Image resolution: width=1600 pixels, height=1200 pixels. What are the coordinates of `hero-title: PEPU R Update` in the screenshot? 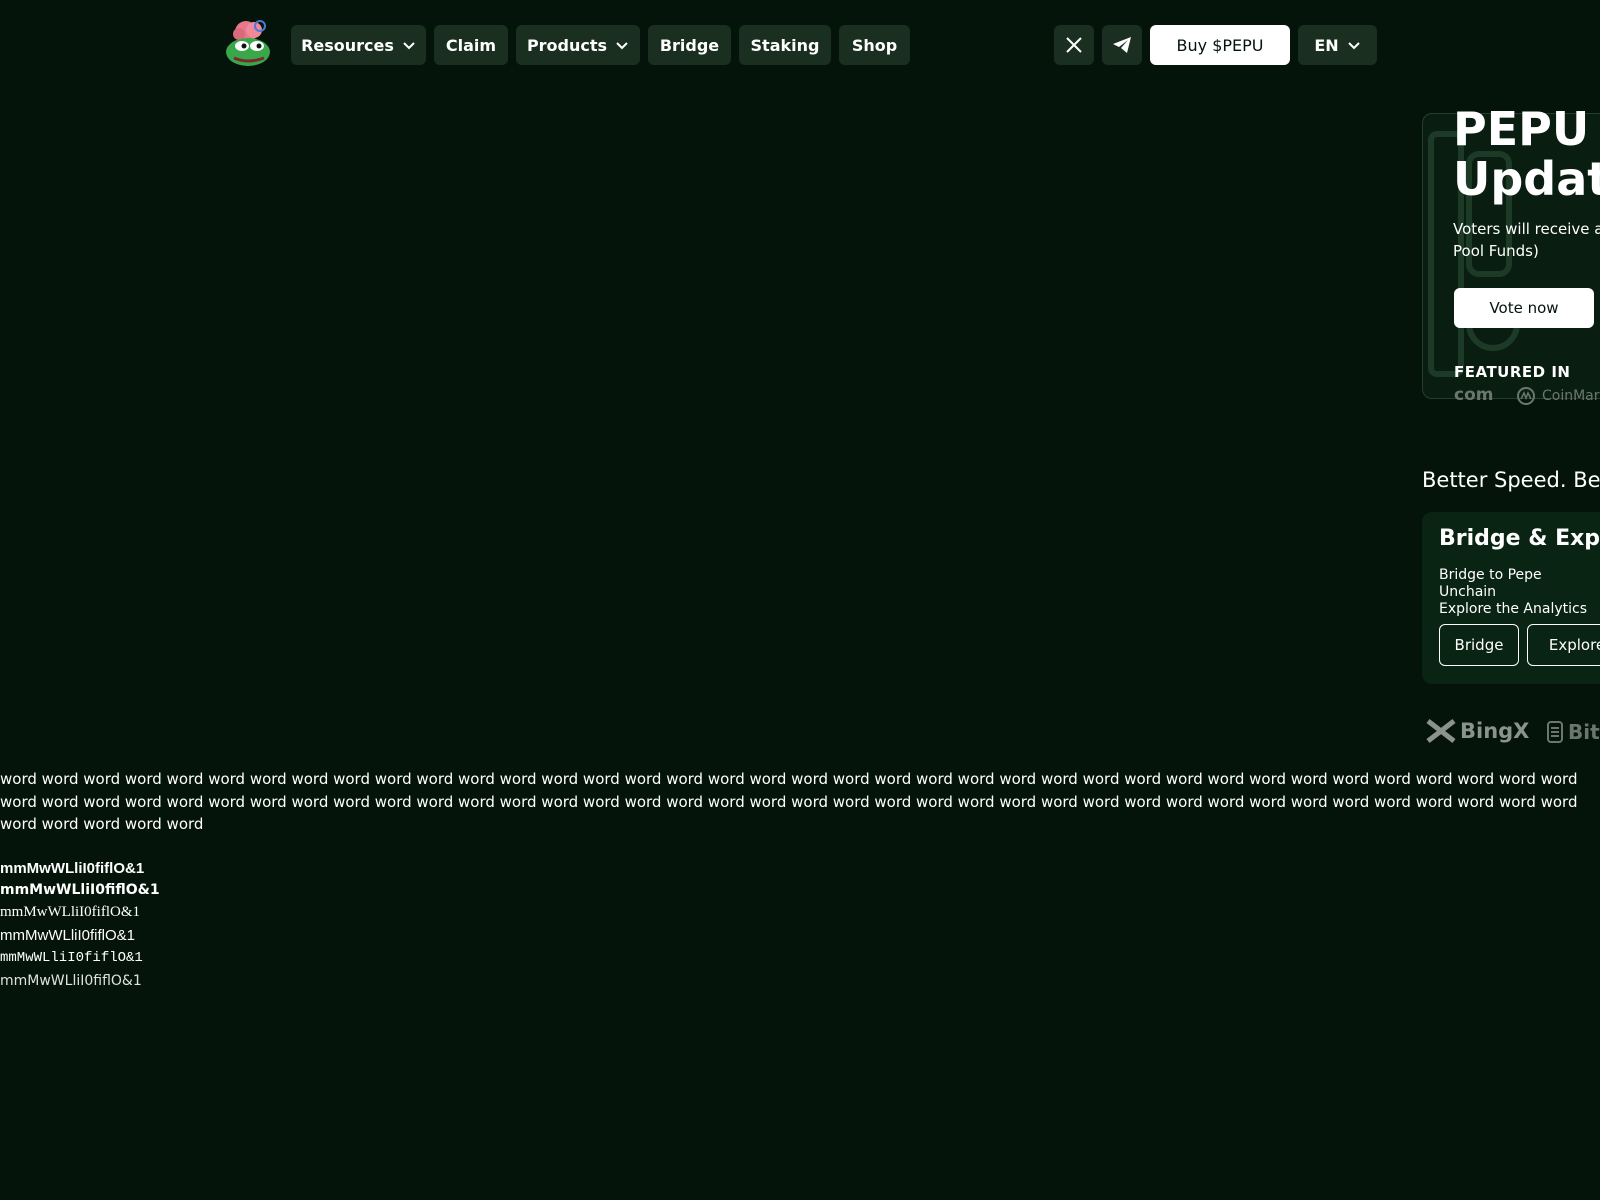 It's located at (1526, 154).